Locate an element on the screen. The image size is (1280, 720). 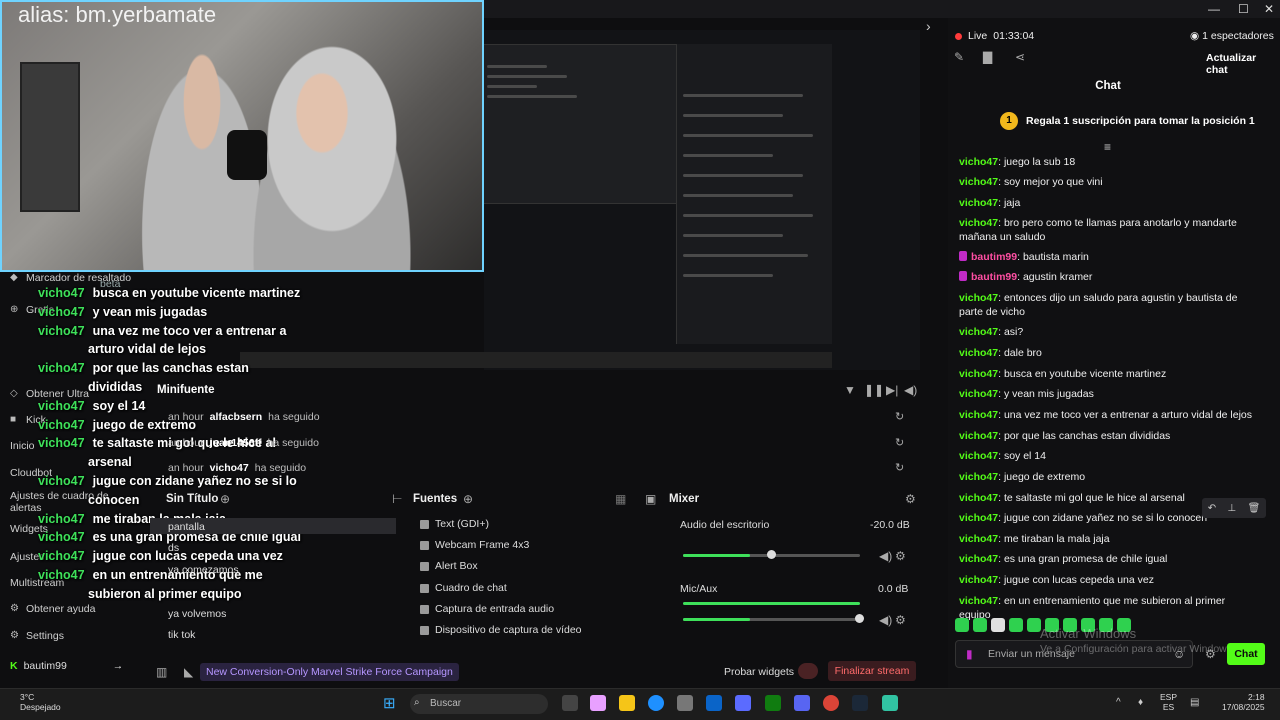
tray-chevron-icon: ^ is located at coordinates (1118, 702).